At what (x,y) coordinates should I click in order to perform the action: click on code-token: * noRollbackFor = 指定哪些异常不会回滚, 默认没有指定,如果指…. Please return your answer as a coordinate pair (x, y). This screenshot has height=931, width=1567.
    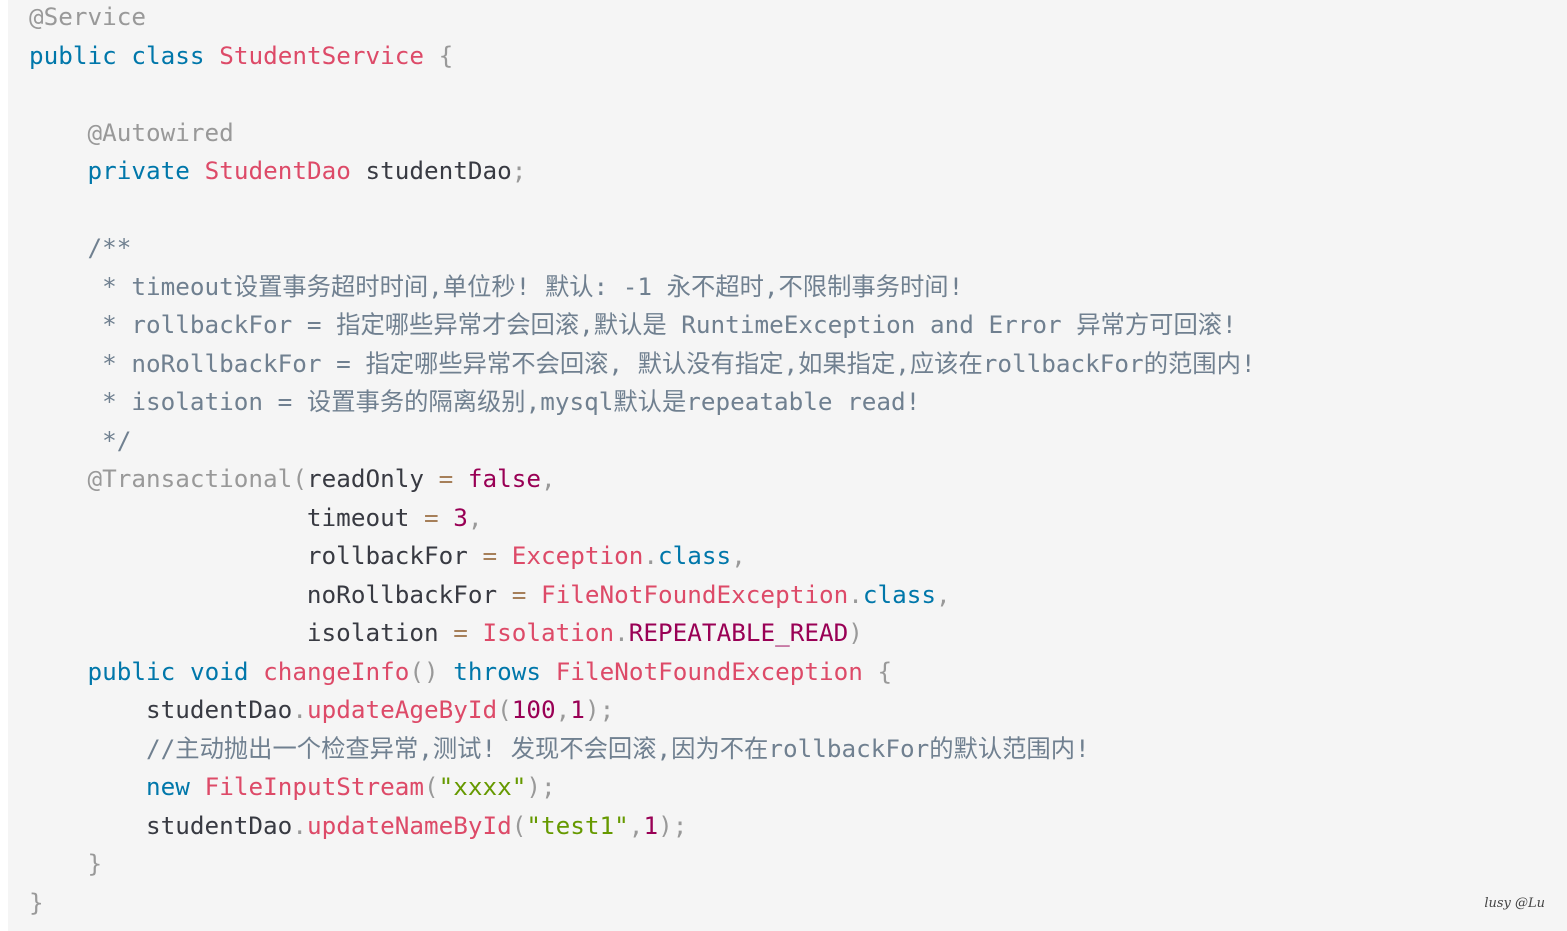
    Looking at the image, I should click on (642, 363).